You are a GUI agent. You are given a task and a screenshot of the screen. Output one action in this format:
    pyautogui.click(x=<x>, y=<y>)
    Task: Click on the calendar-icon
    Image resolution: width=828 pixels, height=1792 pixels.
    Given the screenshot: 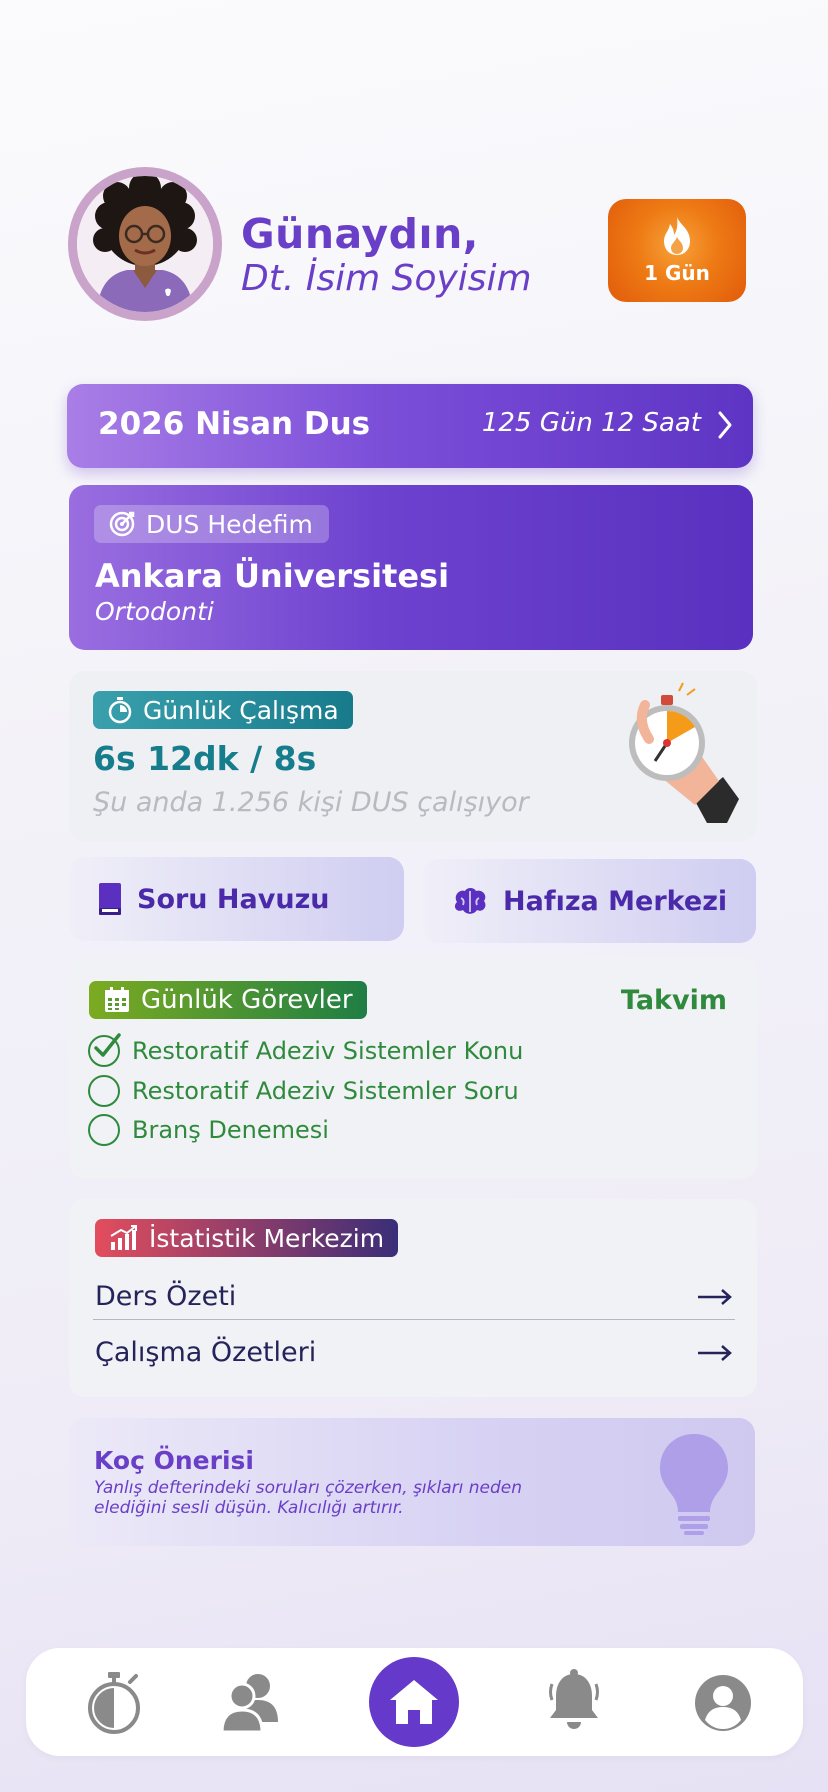 What is the action you would take?
    pyautogui.click(x=117, y=999)
    